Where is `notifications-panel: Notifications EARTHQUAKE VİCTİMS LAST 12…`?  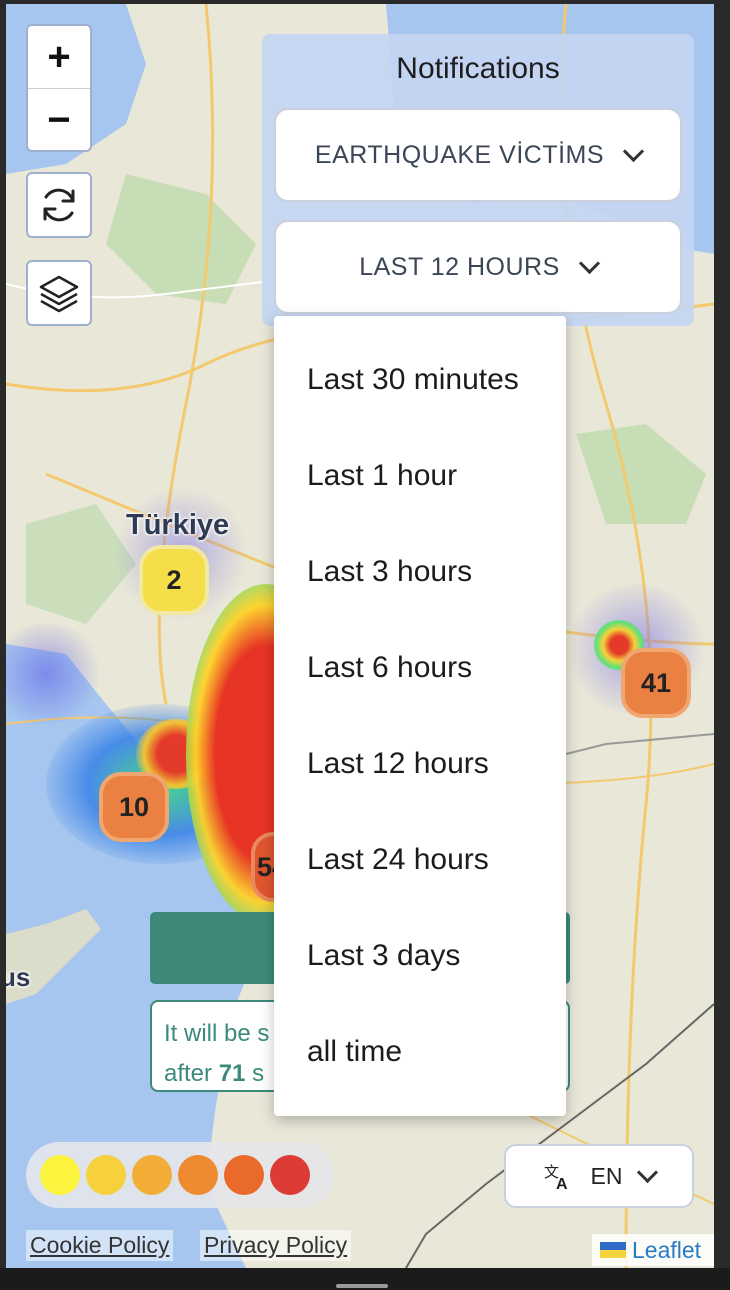 notifications-panel: Notifications EARTHQUAKE VİCTİMS LAST 12… is located at coordinates (478, 180).